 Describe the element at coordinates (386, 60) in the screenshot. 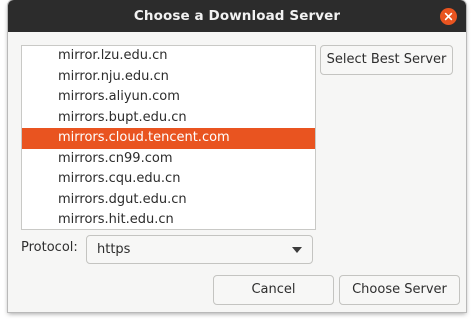

I see `select-best-server-button: Select Best Server` at that location.